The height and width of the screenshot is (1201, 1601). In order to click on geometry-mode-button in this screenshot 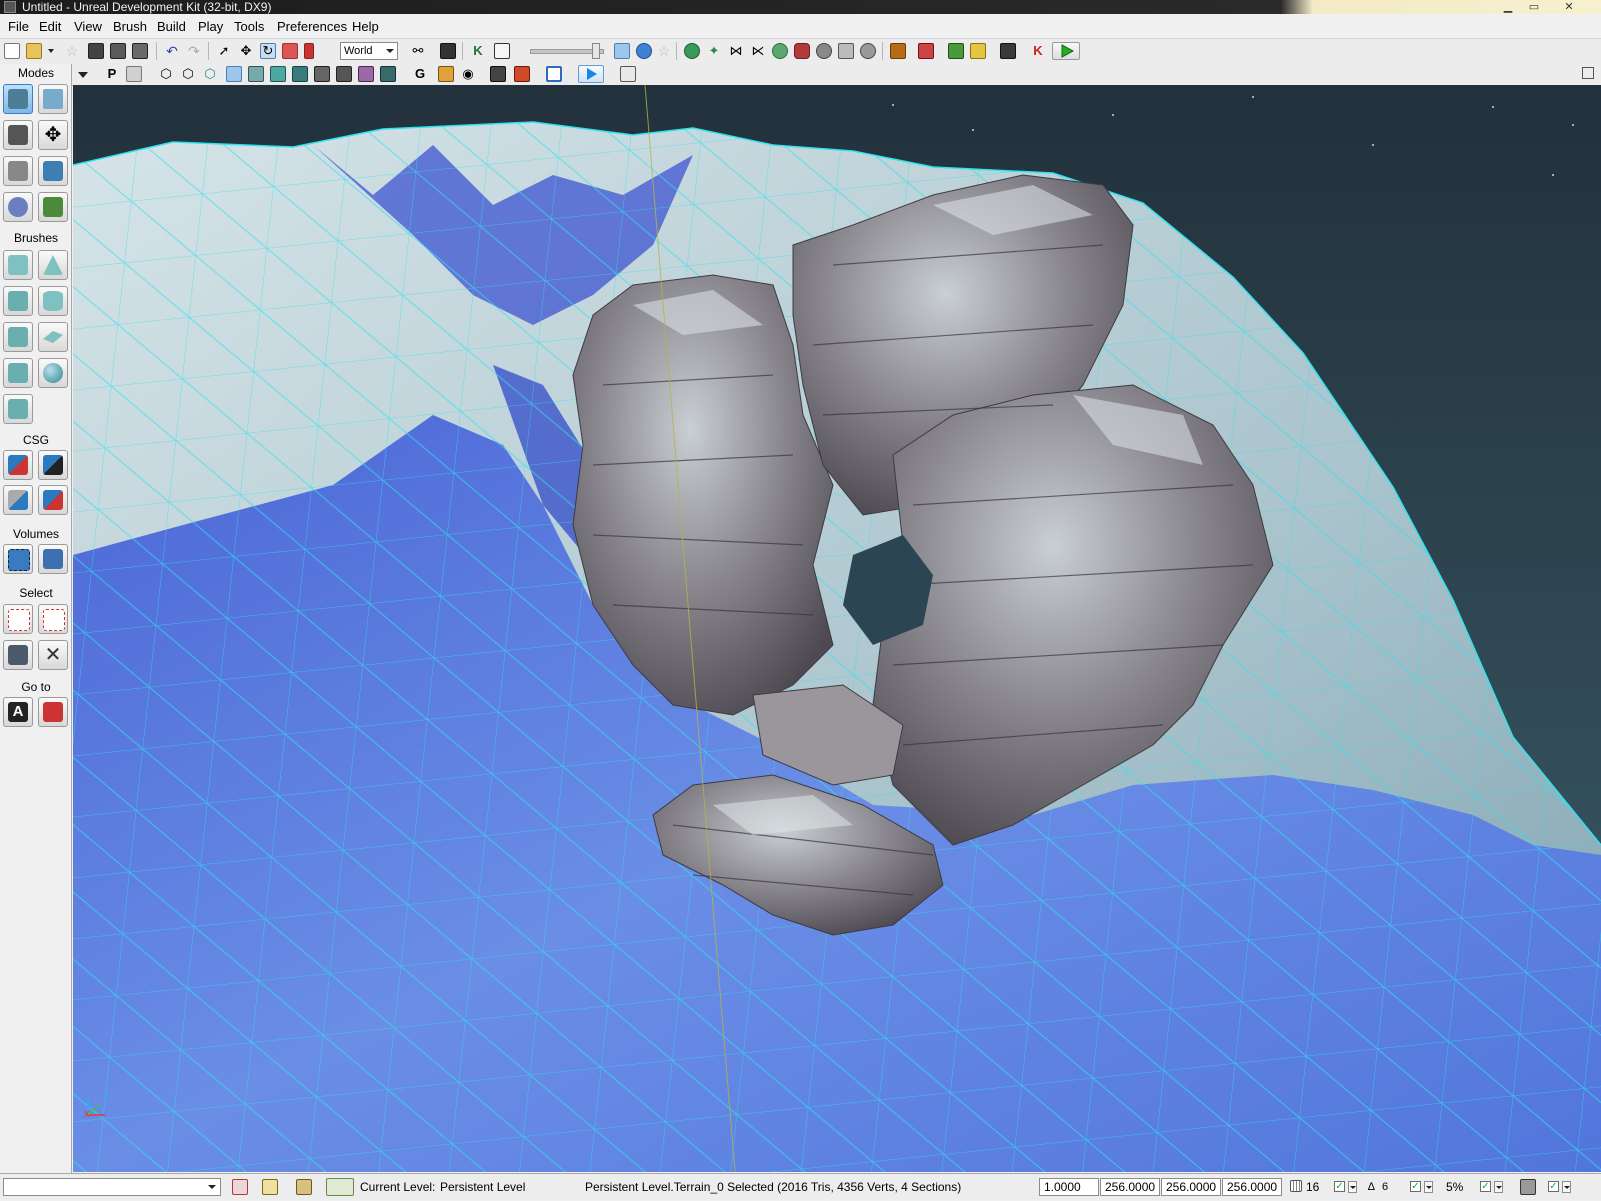, I will do `click(53, 99)`.